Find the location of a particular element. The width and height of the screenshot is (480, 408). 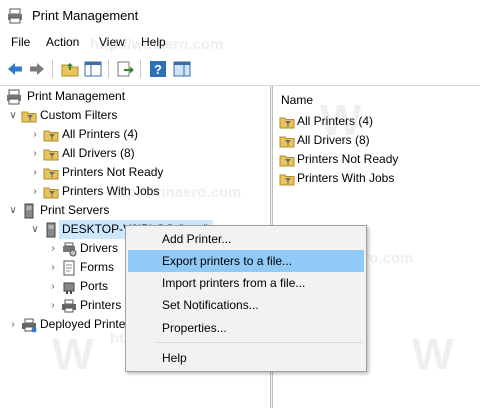

back-arrow-icon is located at coordinates (15, 69).